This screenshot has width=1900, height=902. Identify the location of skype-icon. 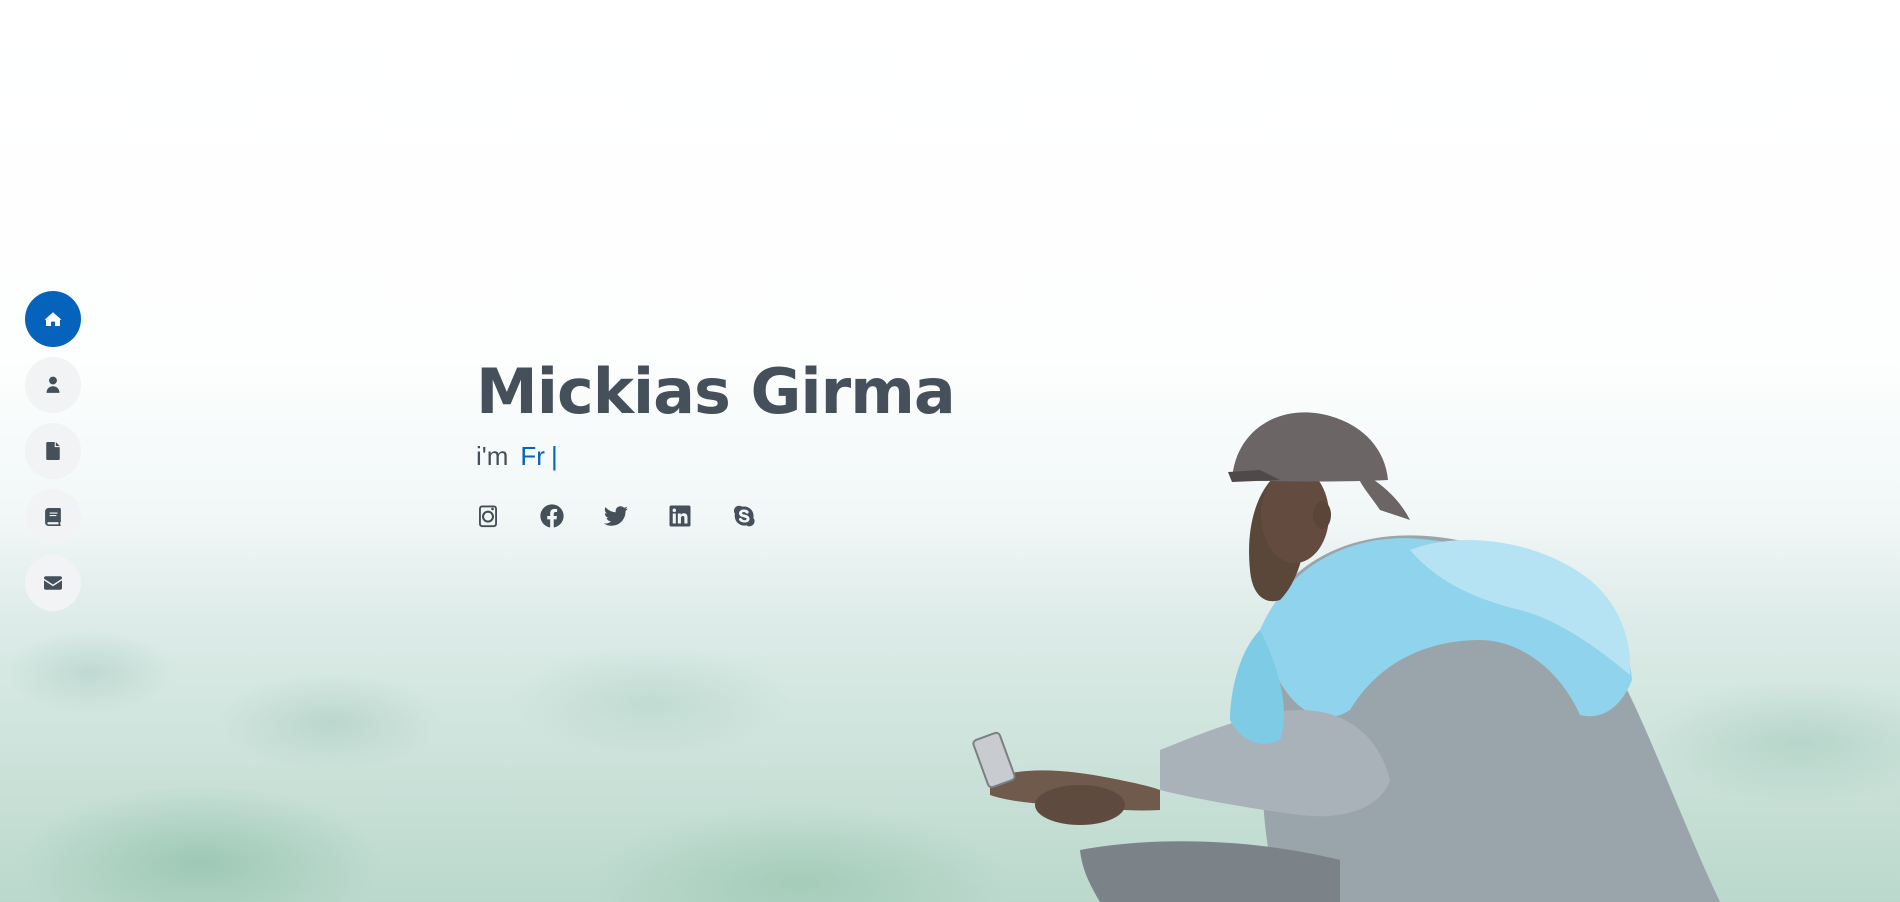
(744, 516).